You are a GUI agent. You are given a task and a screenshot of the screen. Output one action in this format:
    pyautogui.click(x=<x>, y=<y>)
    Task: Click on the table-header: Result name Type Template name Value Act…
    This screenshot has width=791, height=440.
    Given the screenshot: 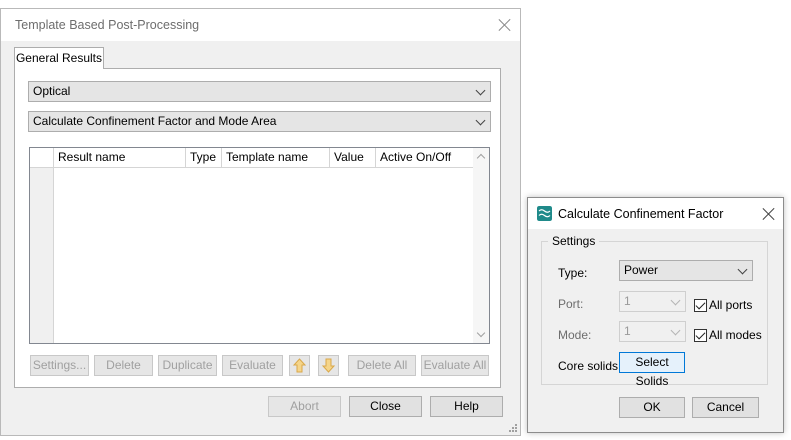 What is the action you would take?
    pyautogui.click(x=252, y=158)
    